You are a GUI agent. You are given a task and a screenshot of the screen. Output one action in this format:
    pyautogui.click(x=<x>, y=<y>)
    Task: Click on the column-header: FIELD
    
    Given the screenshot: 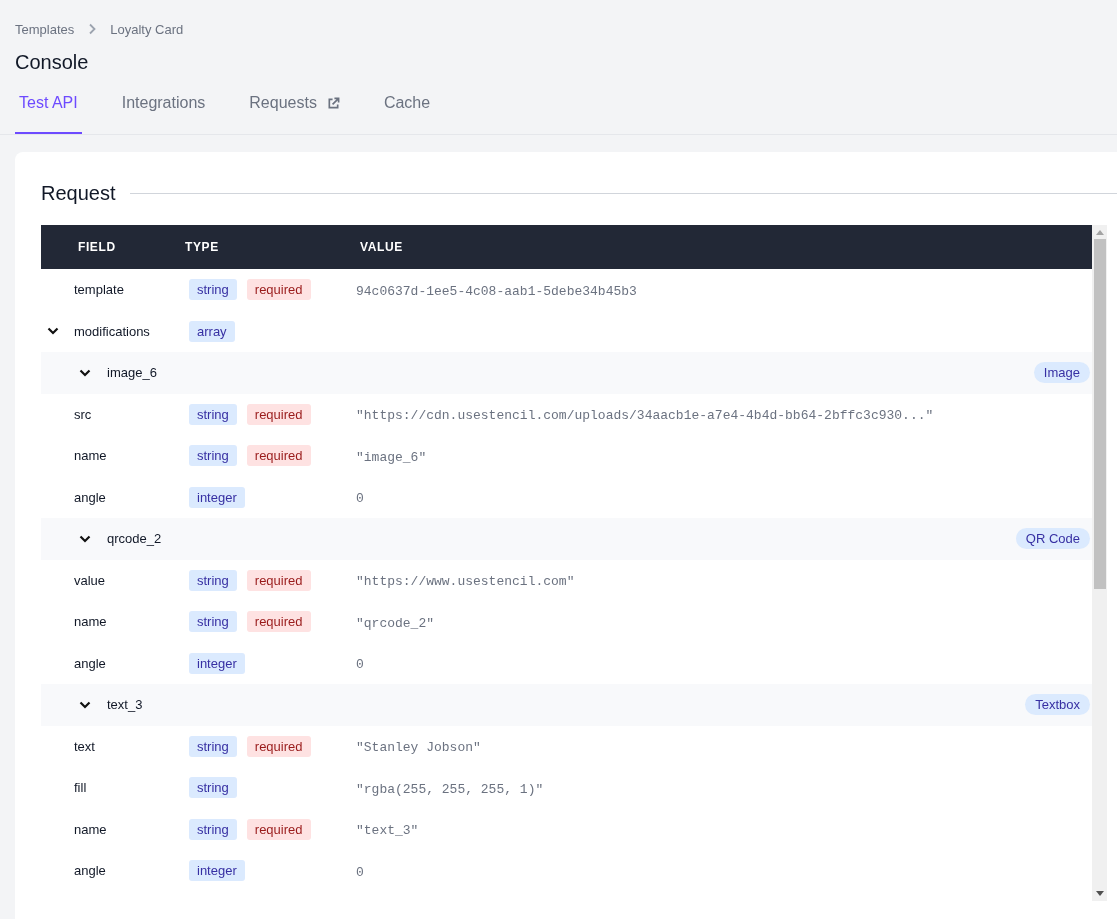 What is the action you would take?
    pyautogui.click(x=97, y=247)
    